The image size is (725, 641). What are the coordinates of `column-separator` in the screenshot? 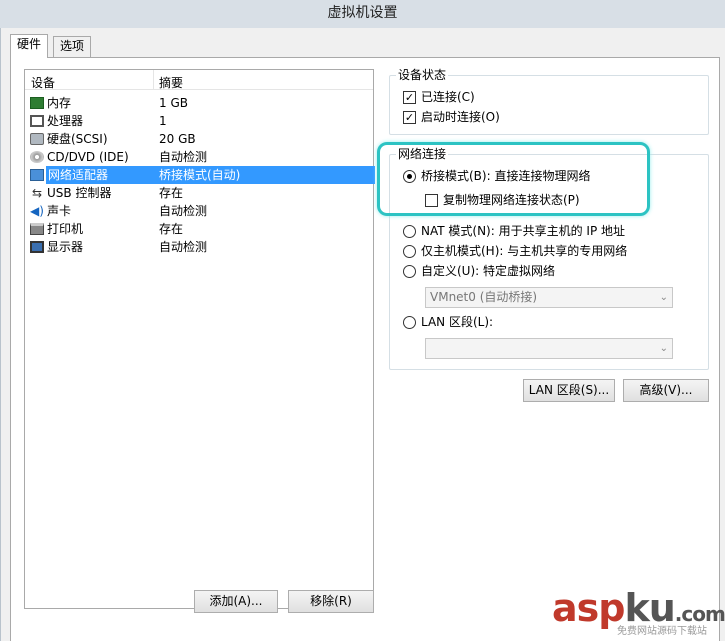 It's located at (153, 80).